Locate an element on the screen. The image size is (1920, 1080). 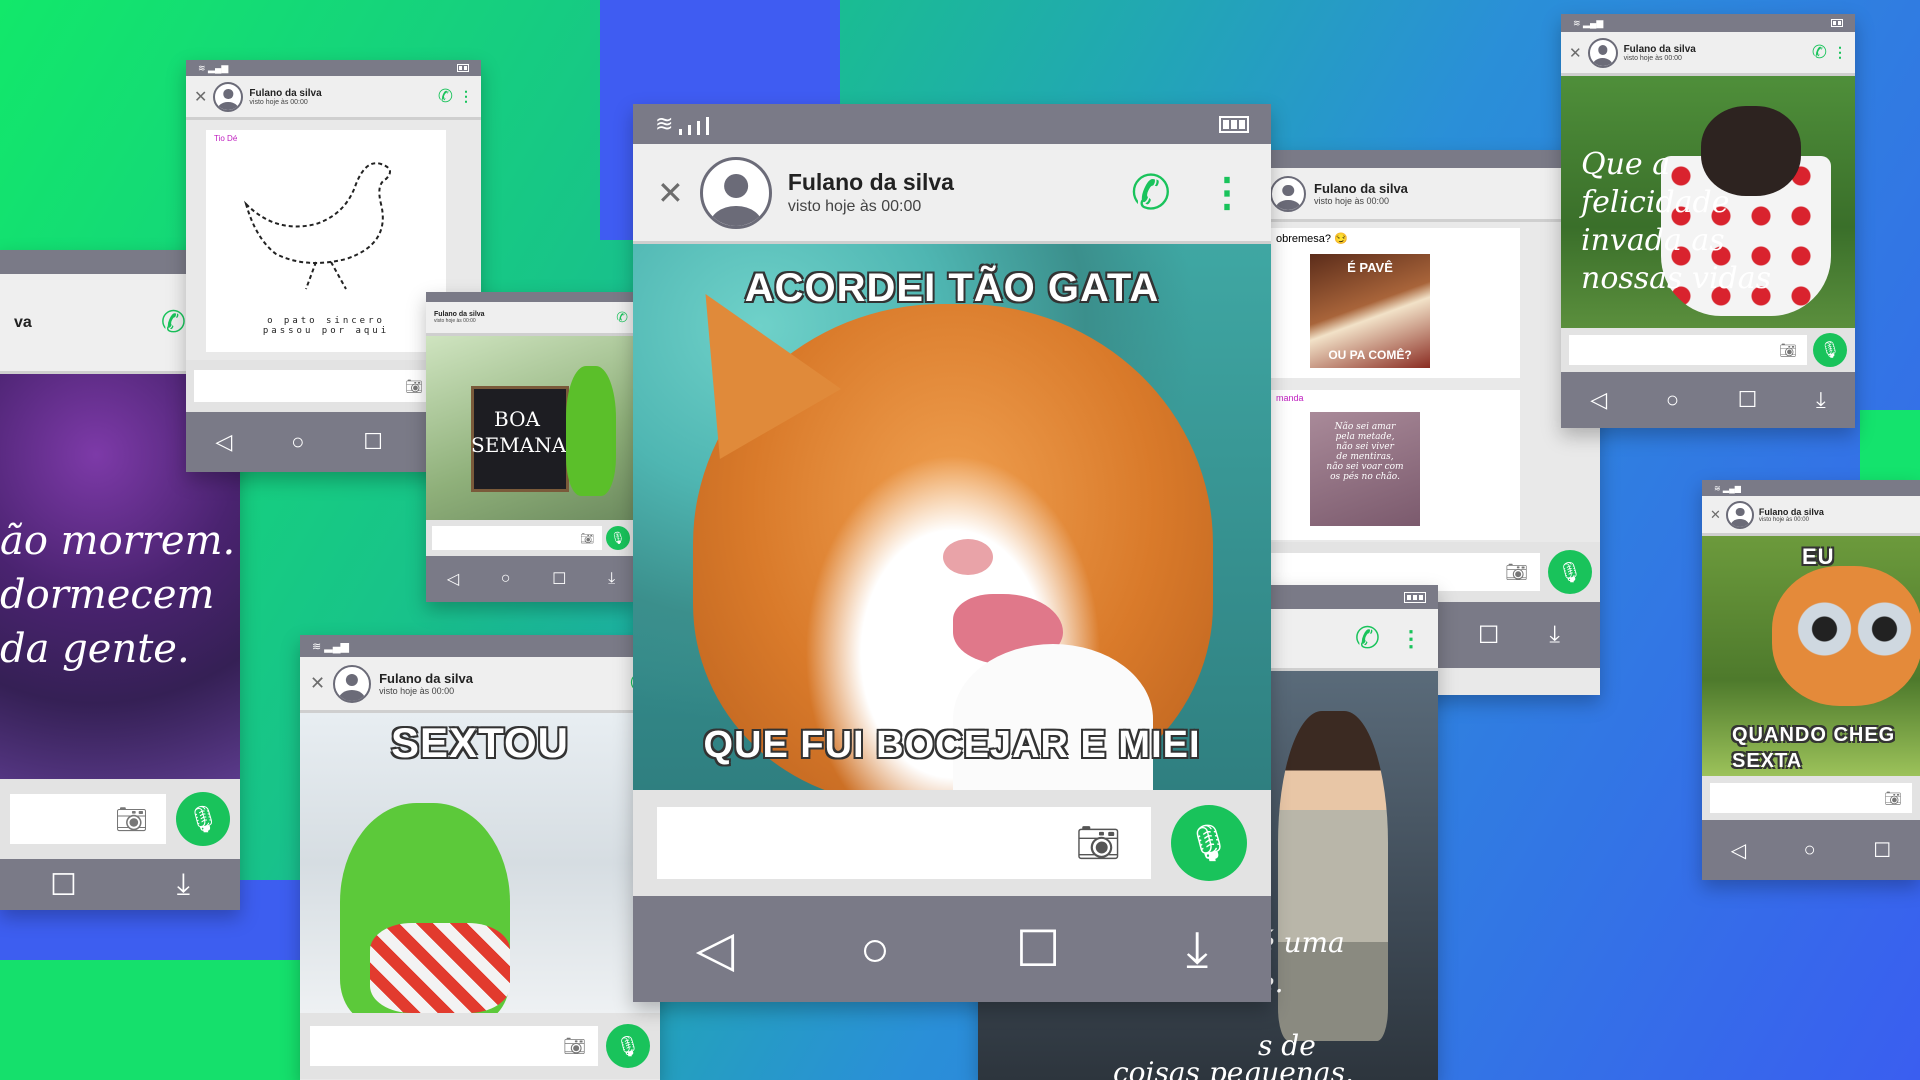
status-bar: ≋ is located at coordinates (952, 124).